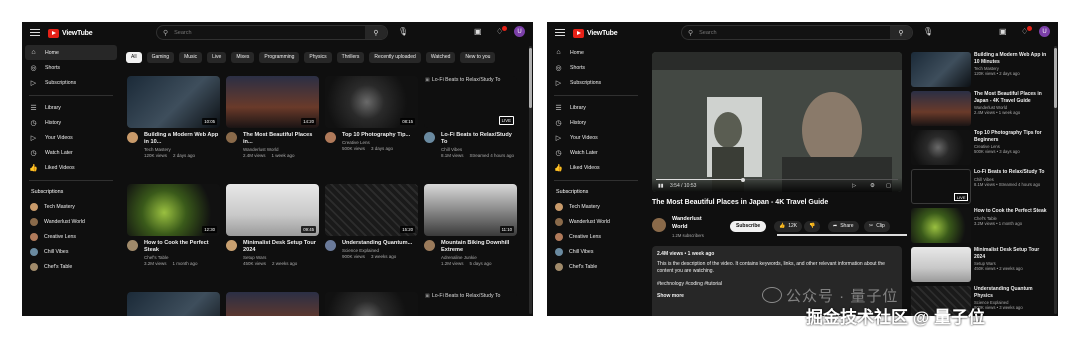 The height and width of the screenshot is (340, 1080). What do you see at coordinates (777, 179) in the screenshot?
I see `progress-bar` at bounding box center [777, 179].